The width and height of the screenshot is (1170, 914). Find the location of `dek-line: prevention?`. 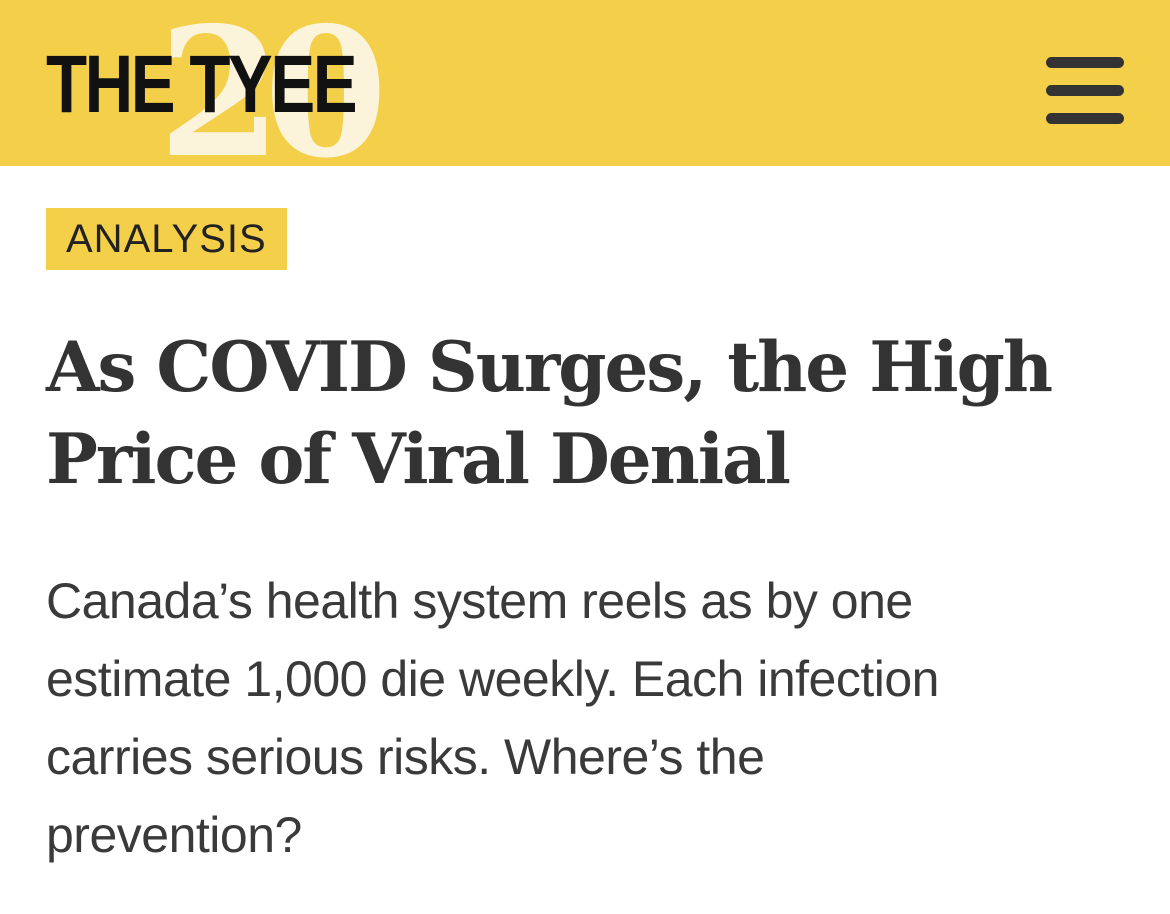

dek-line: prevention? is located at coordinates (174, 835).